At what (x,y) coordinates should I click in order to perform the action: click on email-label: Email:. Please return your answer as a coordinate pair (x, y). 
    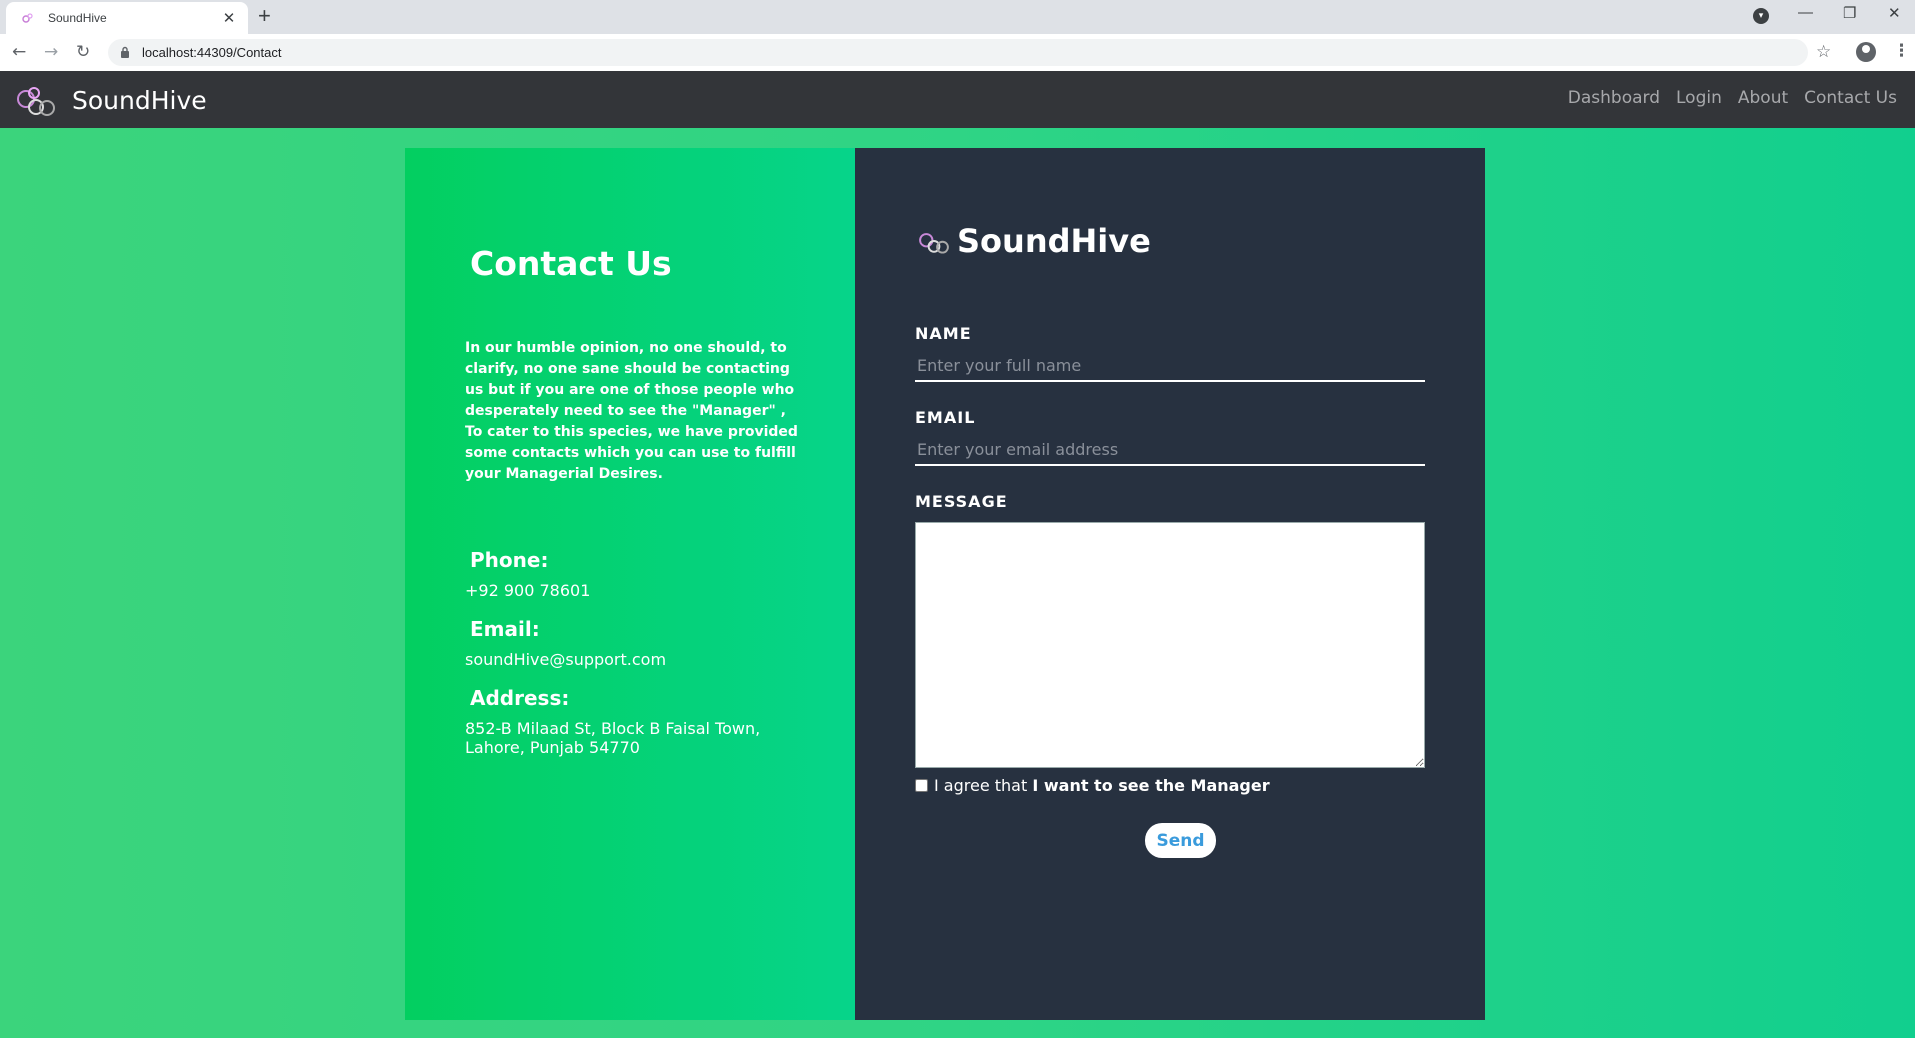
    Looking at the image, I should click on (505, 629).